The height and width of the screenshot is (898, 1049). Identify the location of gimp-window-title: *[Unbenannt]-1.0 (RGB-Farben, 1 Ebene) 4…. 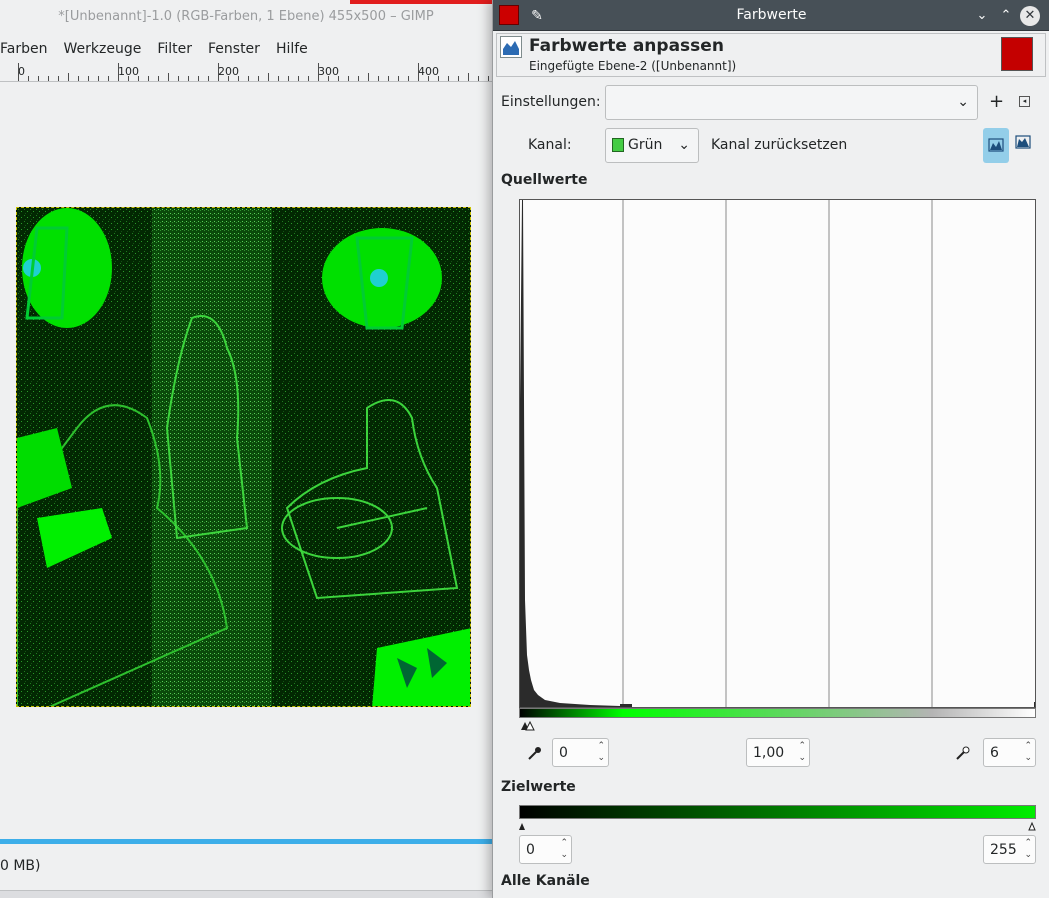
(246, 16).